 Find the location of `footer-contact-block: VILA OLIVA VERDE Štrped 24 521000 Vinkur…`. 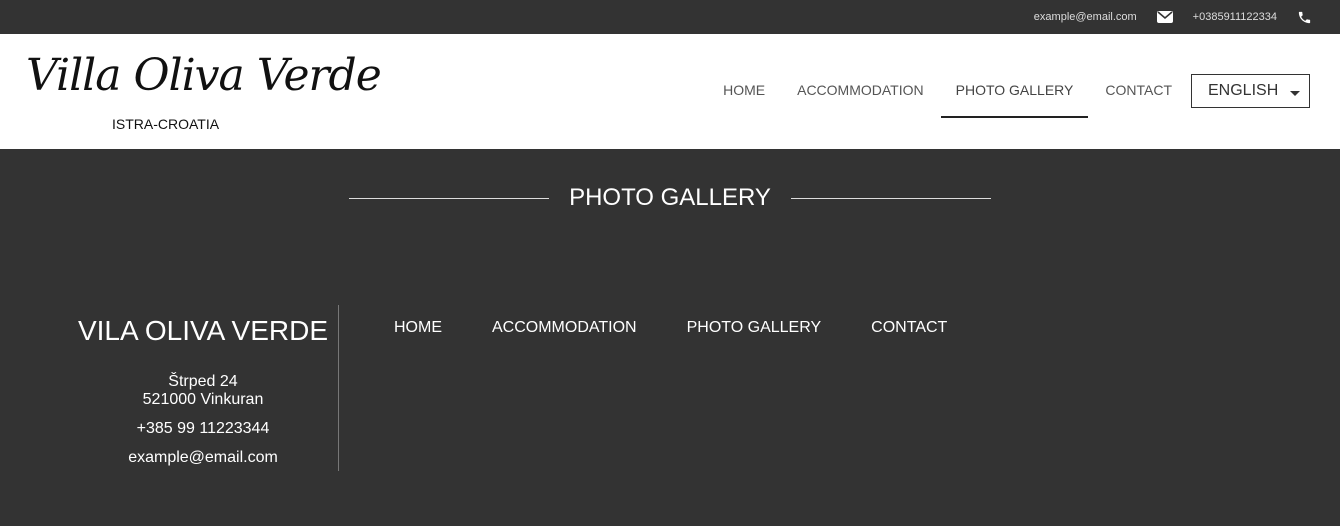

footer-contact-block: VILA OLIVA VERDE Štrped 24 521000 Vinkur… is located at coordinates (203, 388).